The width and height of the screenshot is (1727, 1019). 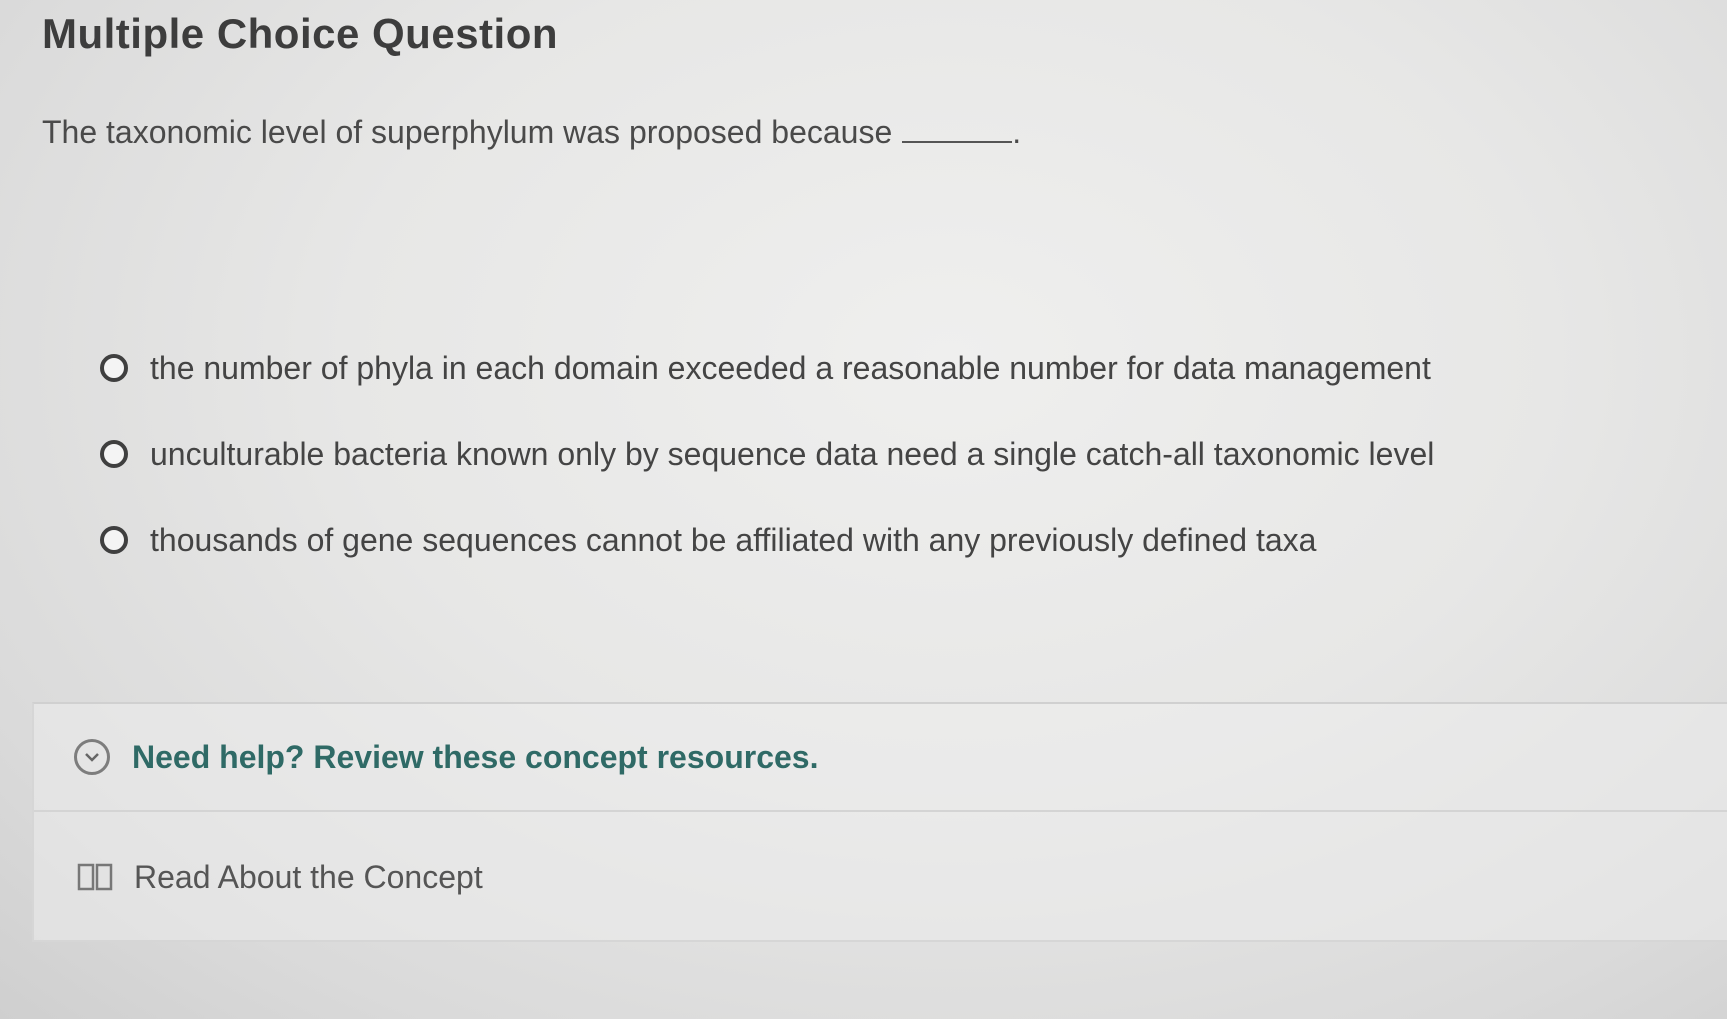 I want to click on book-icon, so click(x=95, y=877).